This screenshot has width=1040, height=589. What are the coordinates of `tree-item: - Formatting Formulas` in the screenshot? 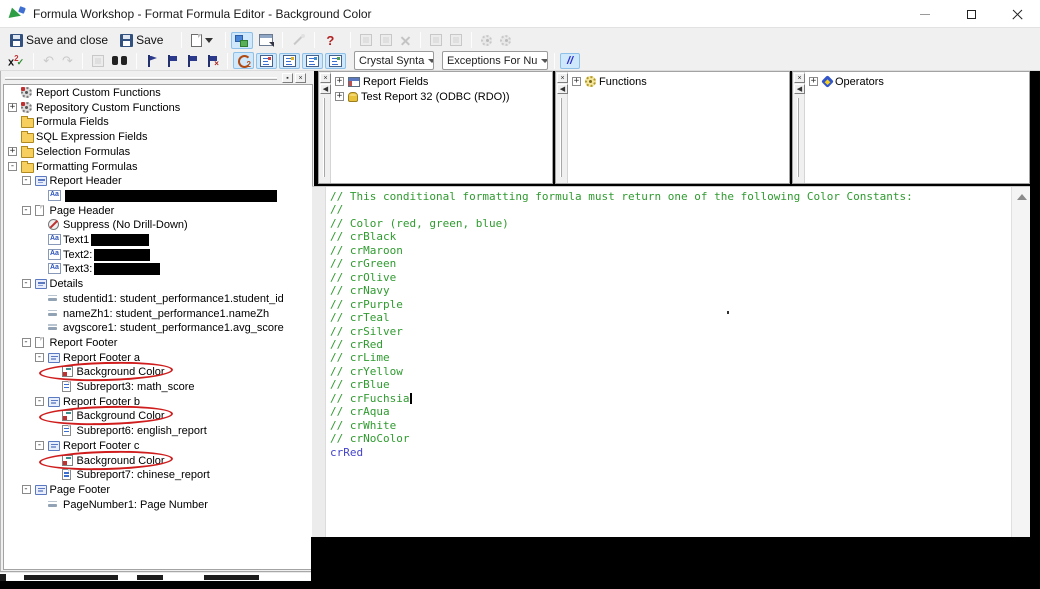 It's located at (158, 167).